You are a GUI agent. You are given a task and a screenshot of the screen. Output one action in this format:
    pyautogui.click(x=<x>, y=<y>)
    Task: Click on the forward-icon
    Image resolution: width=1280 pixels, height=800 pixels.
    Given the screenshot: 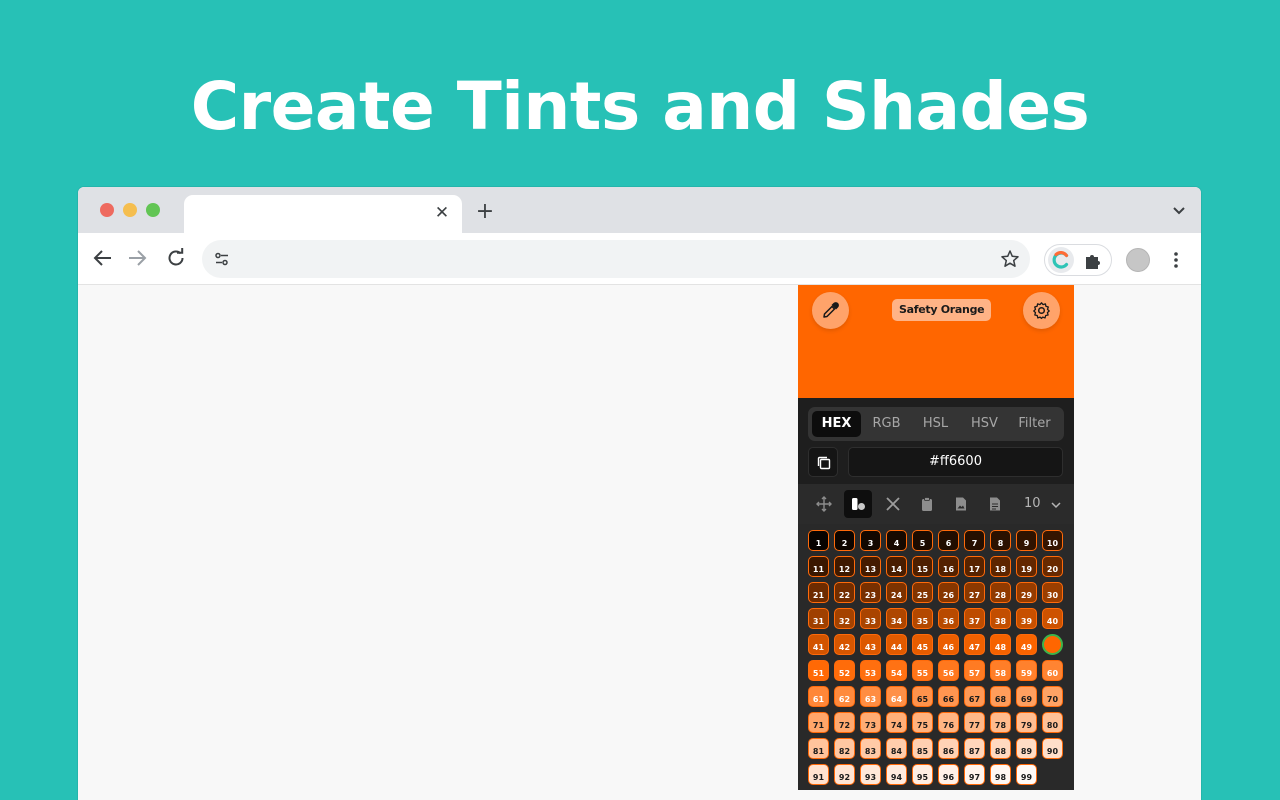 What is the action you would take?
    pyautogui.click(x=137, y=258)
    